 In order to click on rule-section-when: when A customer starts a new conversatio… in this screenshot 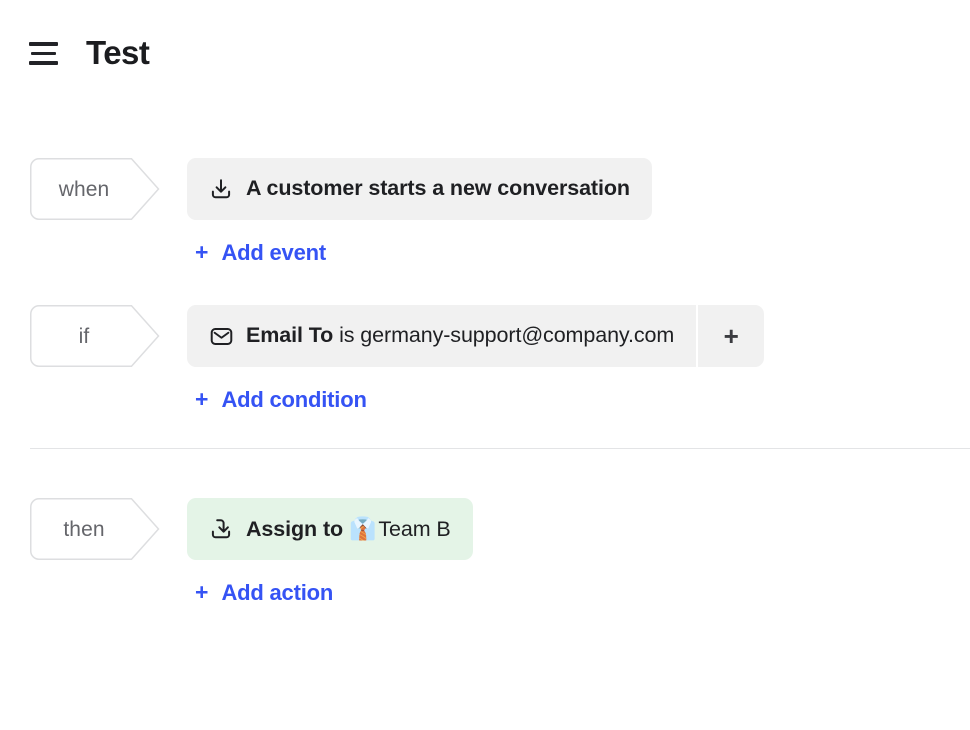, I will do `click(485, 211)`.